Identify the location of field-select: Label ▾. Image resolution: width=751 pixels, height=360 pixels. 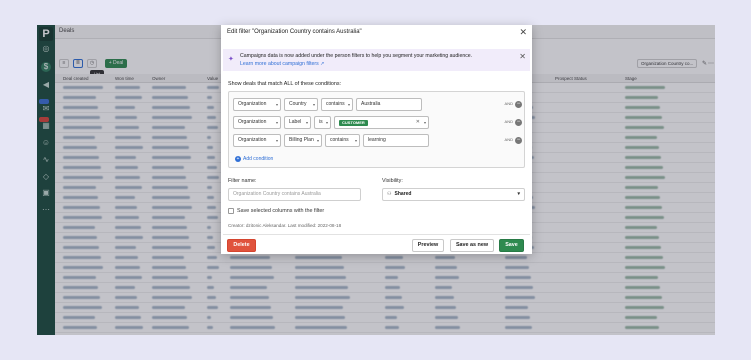
(297, 122).